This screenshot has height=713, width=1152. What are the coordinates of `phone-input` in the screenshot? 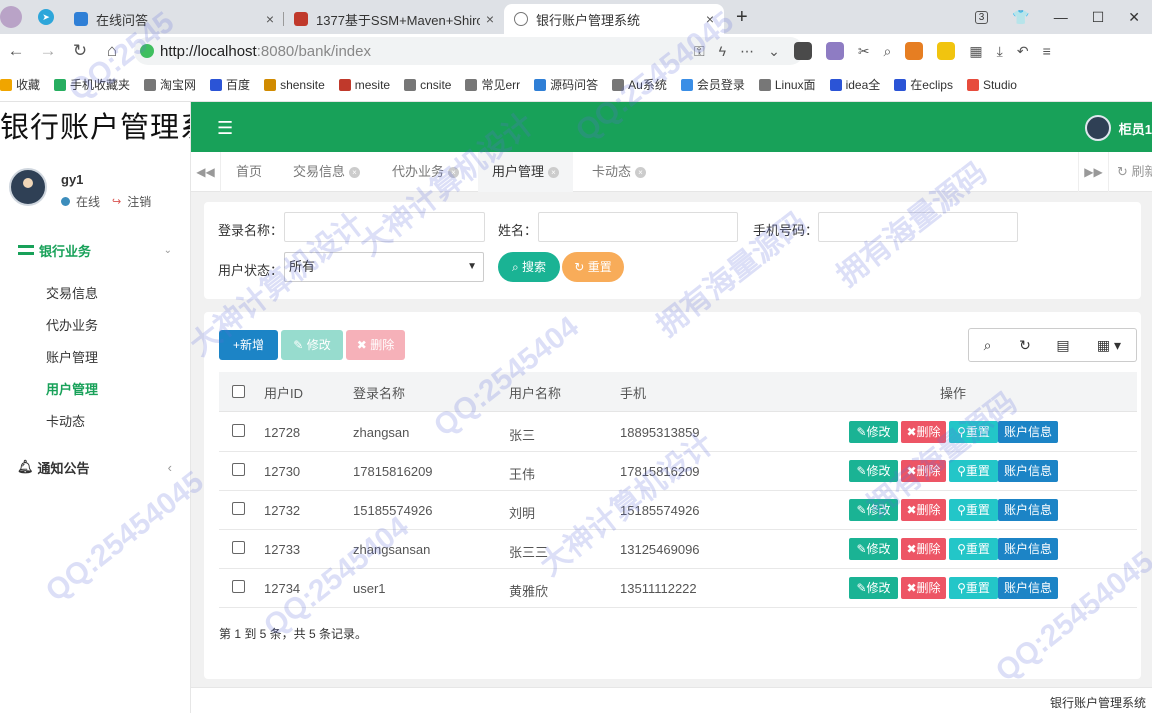 It's located at (918, 227).